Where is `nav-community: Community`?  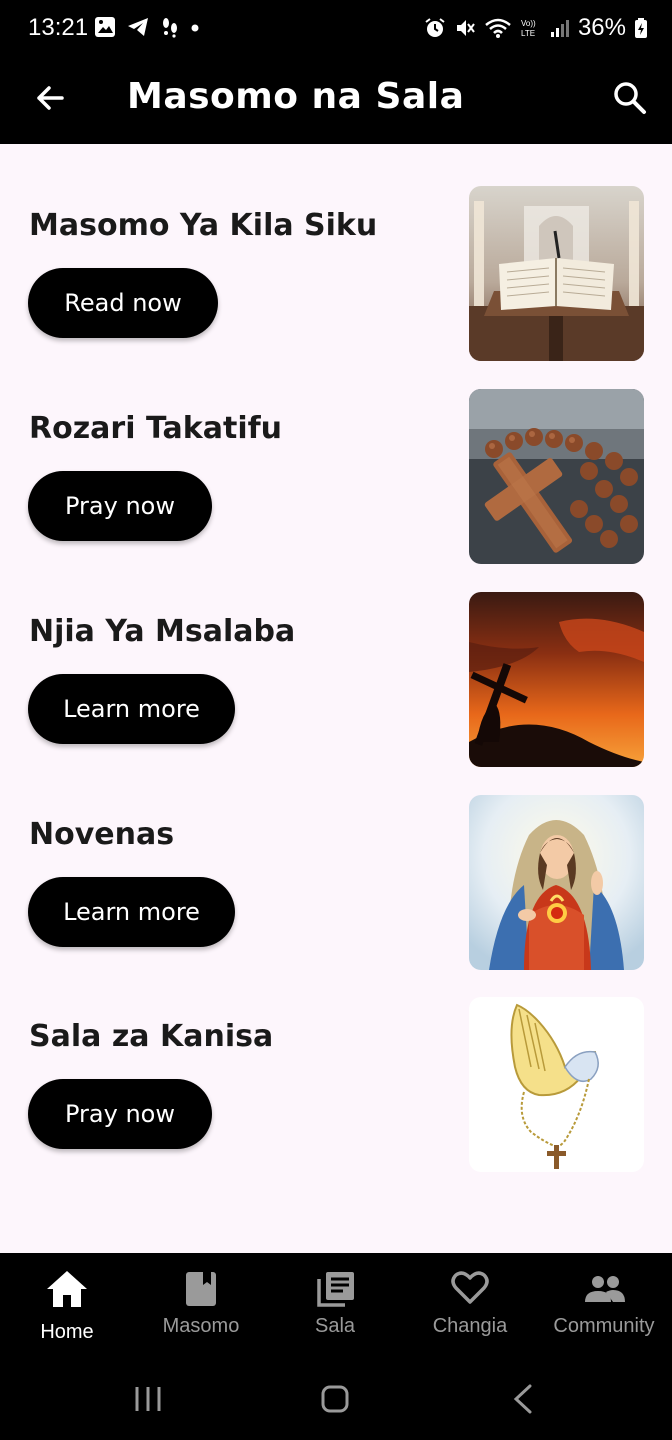 nav-community: Community is located at coordinates (604, 1308).